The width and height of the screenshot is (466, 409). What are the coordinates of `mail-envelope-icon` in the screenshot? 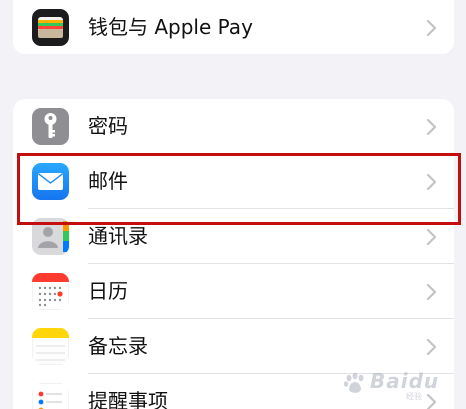 It's located at (50, 181).